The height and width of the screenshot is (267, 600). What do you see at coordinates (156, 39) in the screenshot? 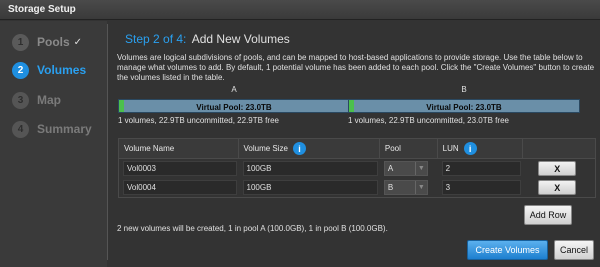
I see `step-indicator: Step 2 of 4:` at bounding box center [156, 39].